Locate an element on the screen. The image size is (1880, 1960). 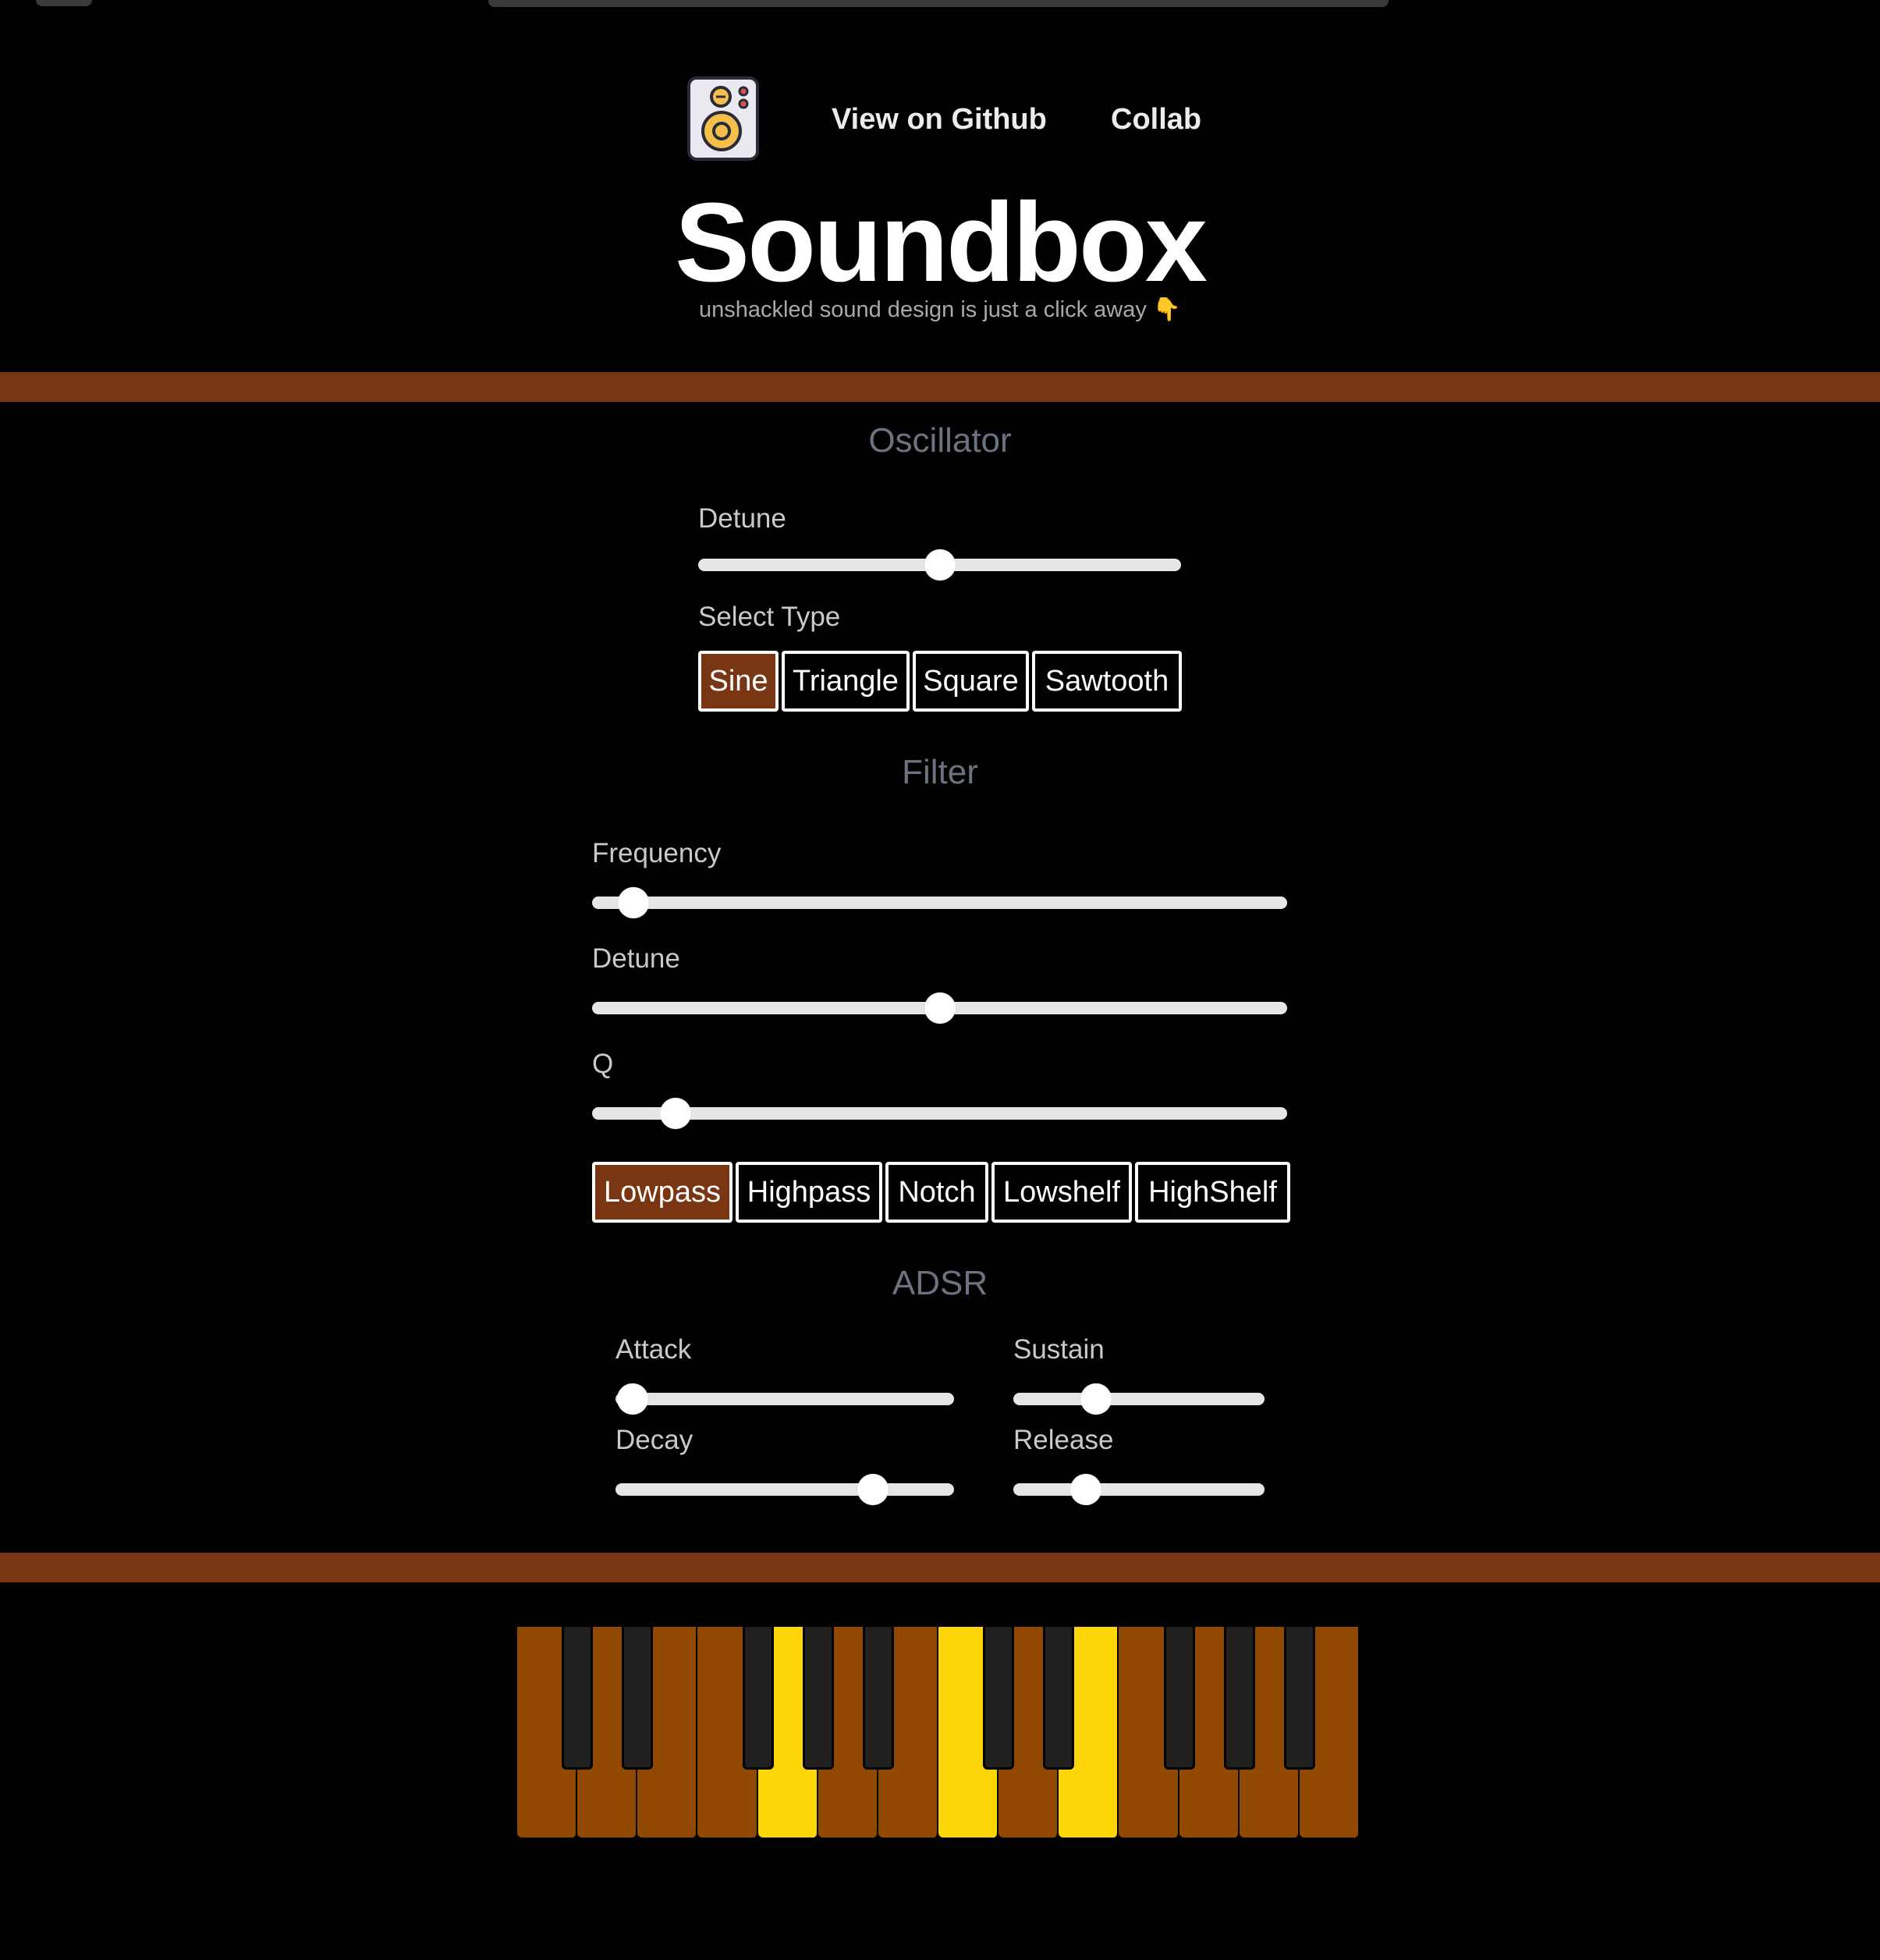
oscillator-detune-slider is located at coordinates (940, 565).